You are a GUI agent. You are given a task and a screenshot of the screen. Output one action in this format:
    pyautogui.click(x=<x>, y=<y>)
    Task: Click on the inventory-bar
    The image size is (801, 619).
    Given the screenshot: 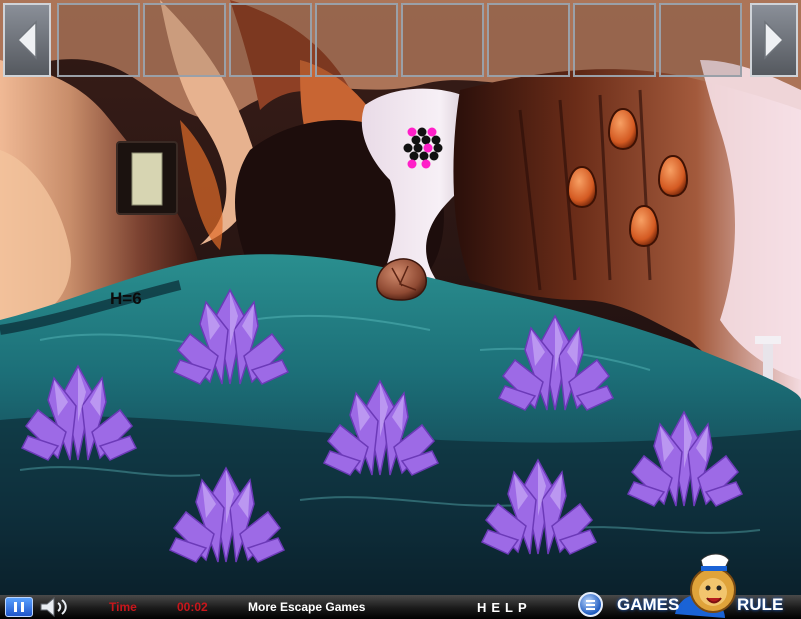 What is the action you would take?
    pyautogui.click(x=400, y=40)
    